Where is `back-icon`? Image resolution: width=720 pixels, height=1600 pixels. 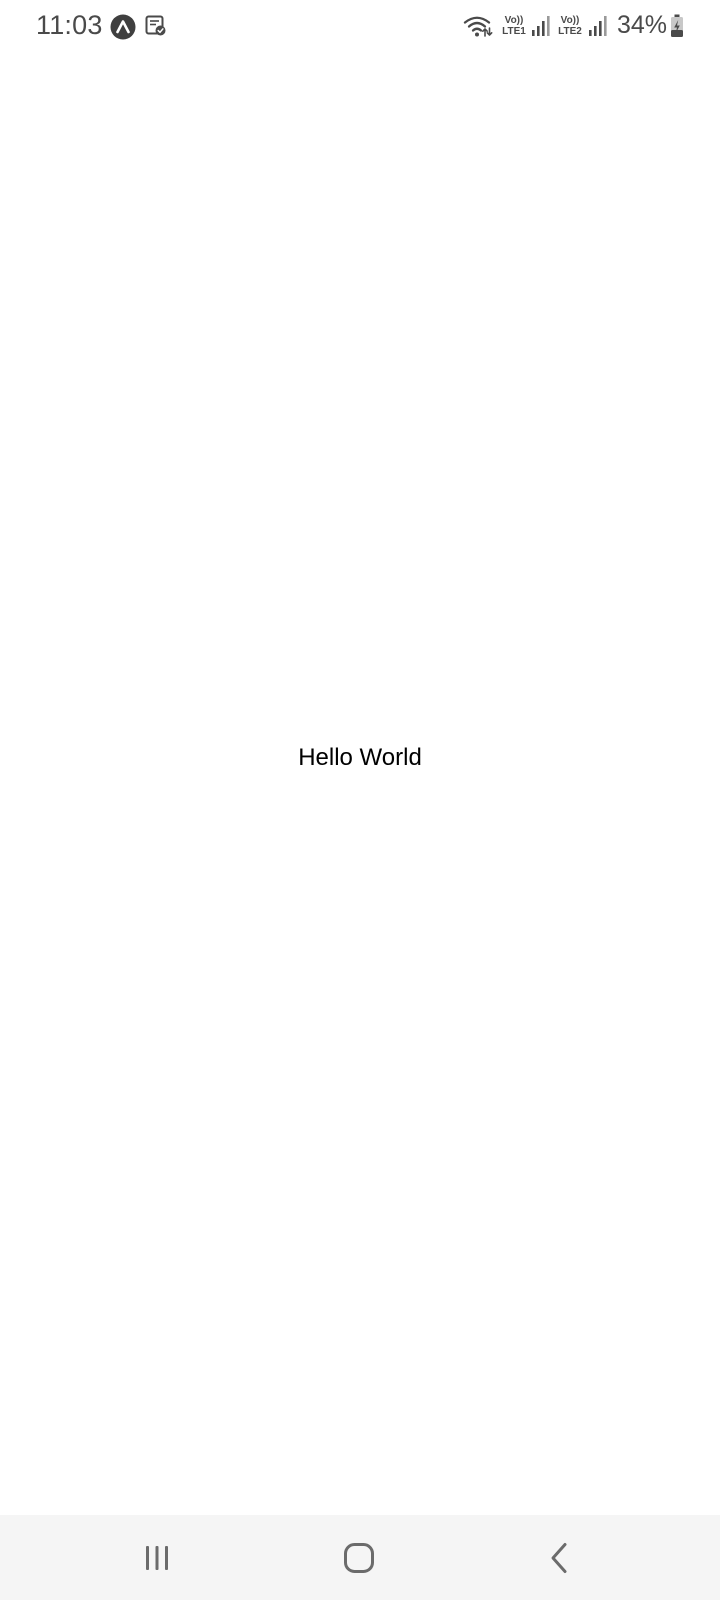 back-icon is located at coordinates (559, 1557).